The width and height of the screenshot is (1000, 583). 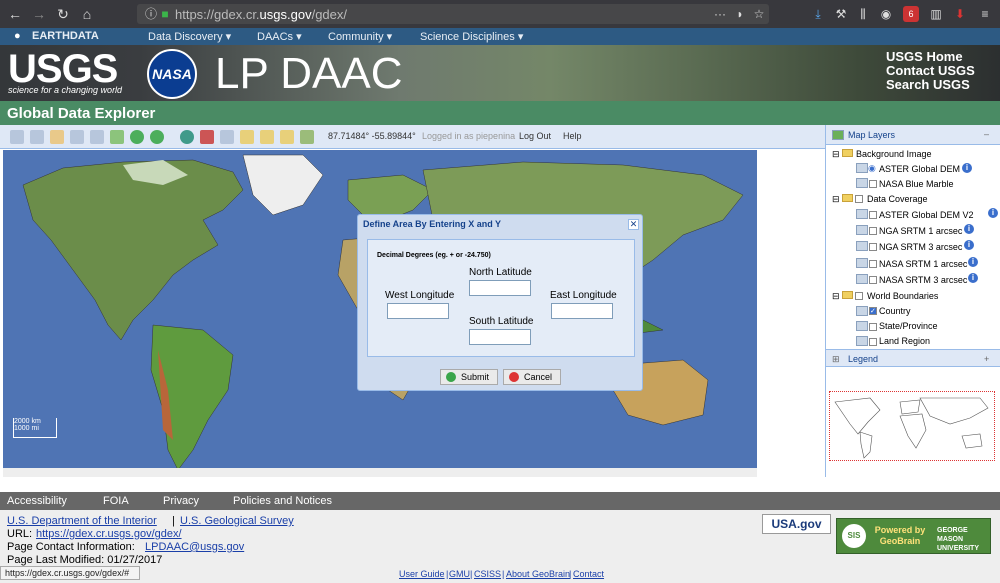 I want to click on layer-nga-srtm-3: NGA SRTM 3 arcsec, so click(x=920, y=247).